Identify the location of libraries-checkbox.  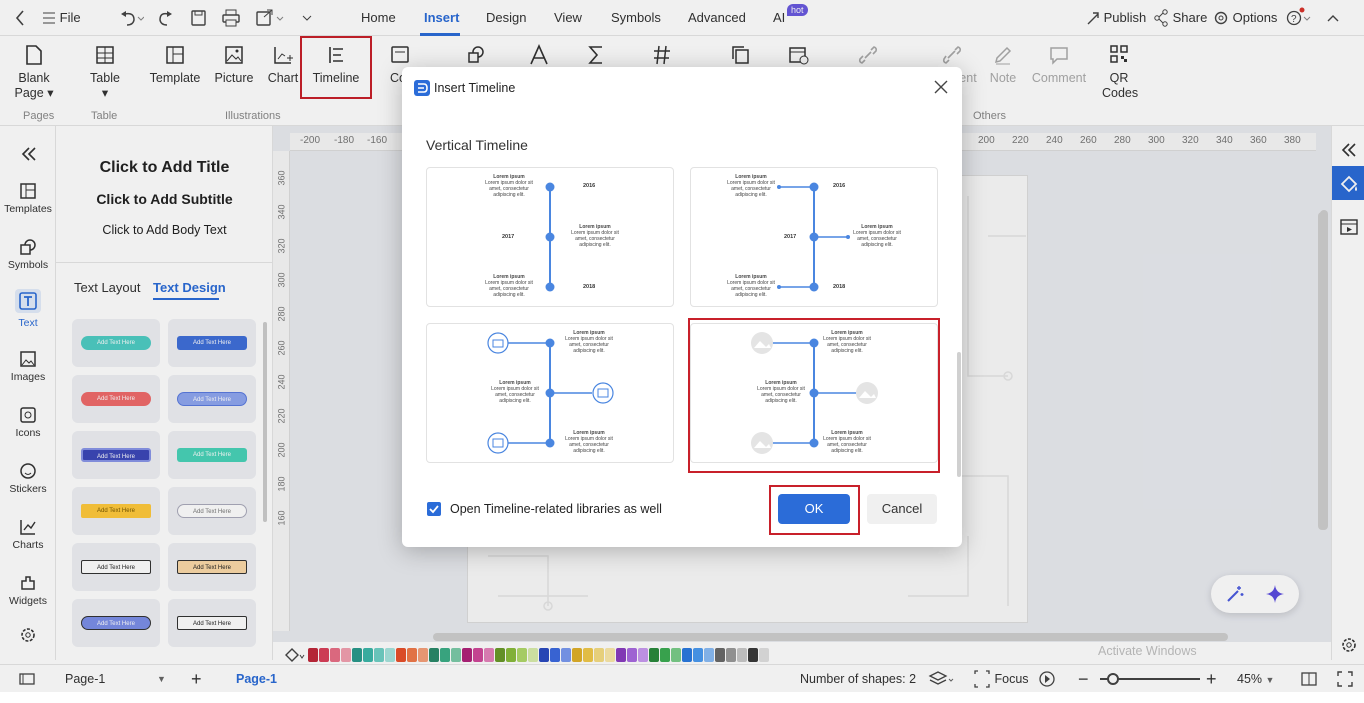
(434, 510).